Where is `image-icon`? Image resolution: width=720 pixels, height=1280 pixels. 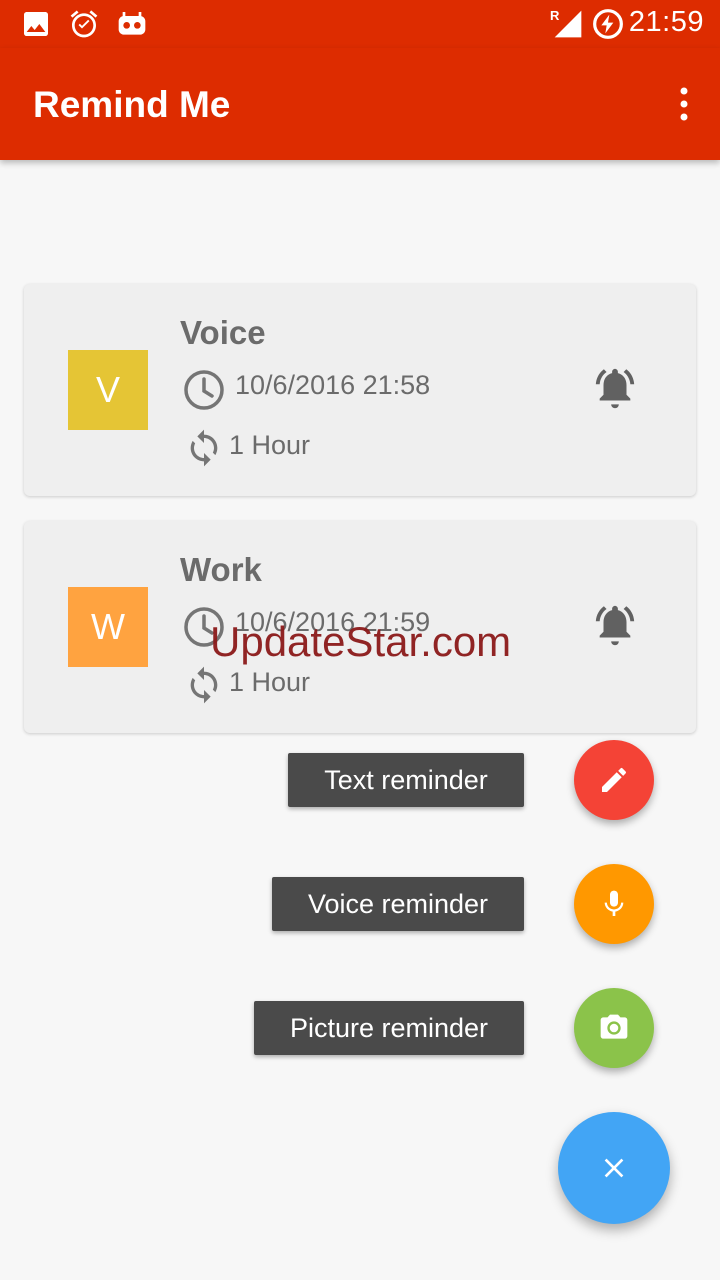
image-icon is located at coordinates (36, 24).